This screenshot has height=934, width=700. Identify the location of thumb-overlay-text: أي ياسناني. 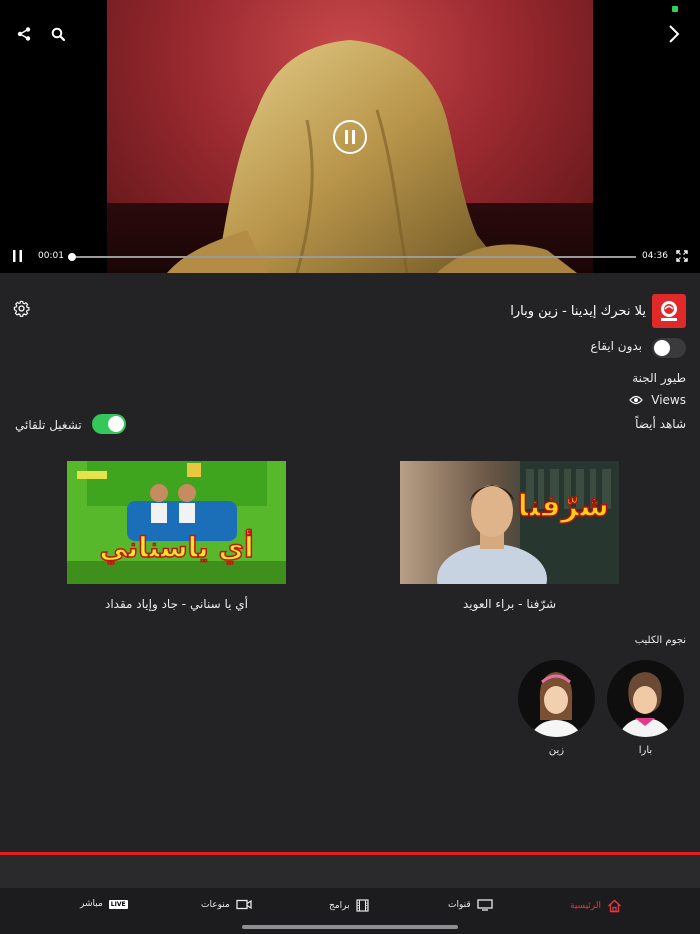
(177, 547).